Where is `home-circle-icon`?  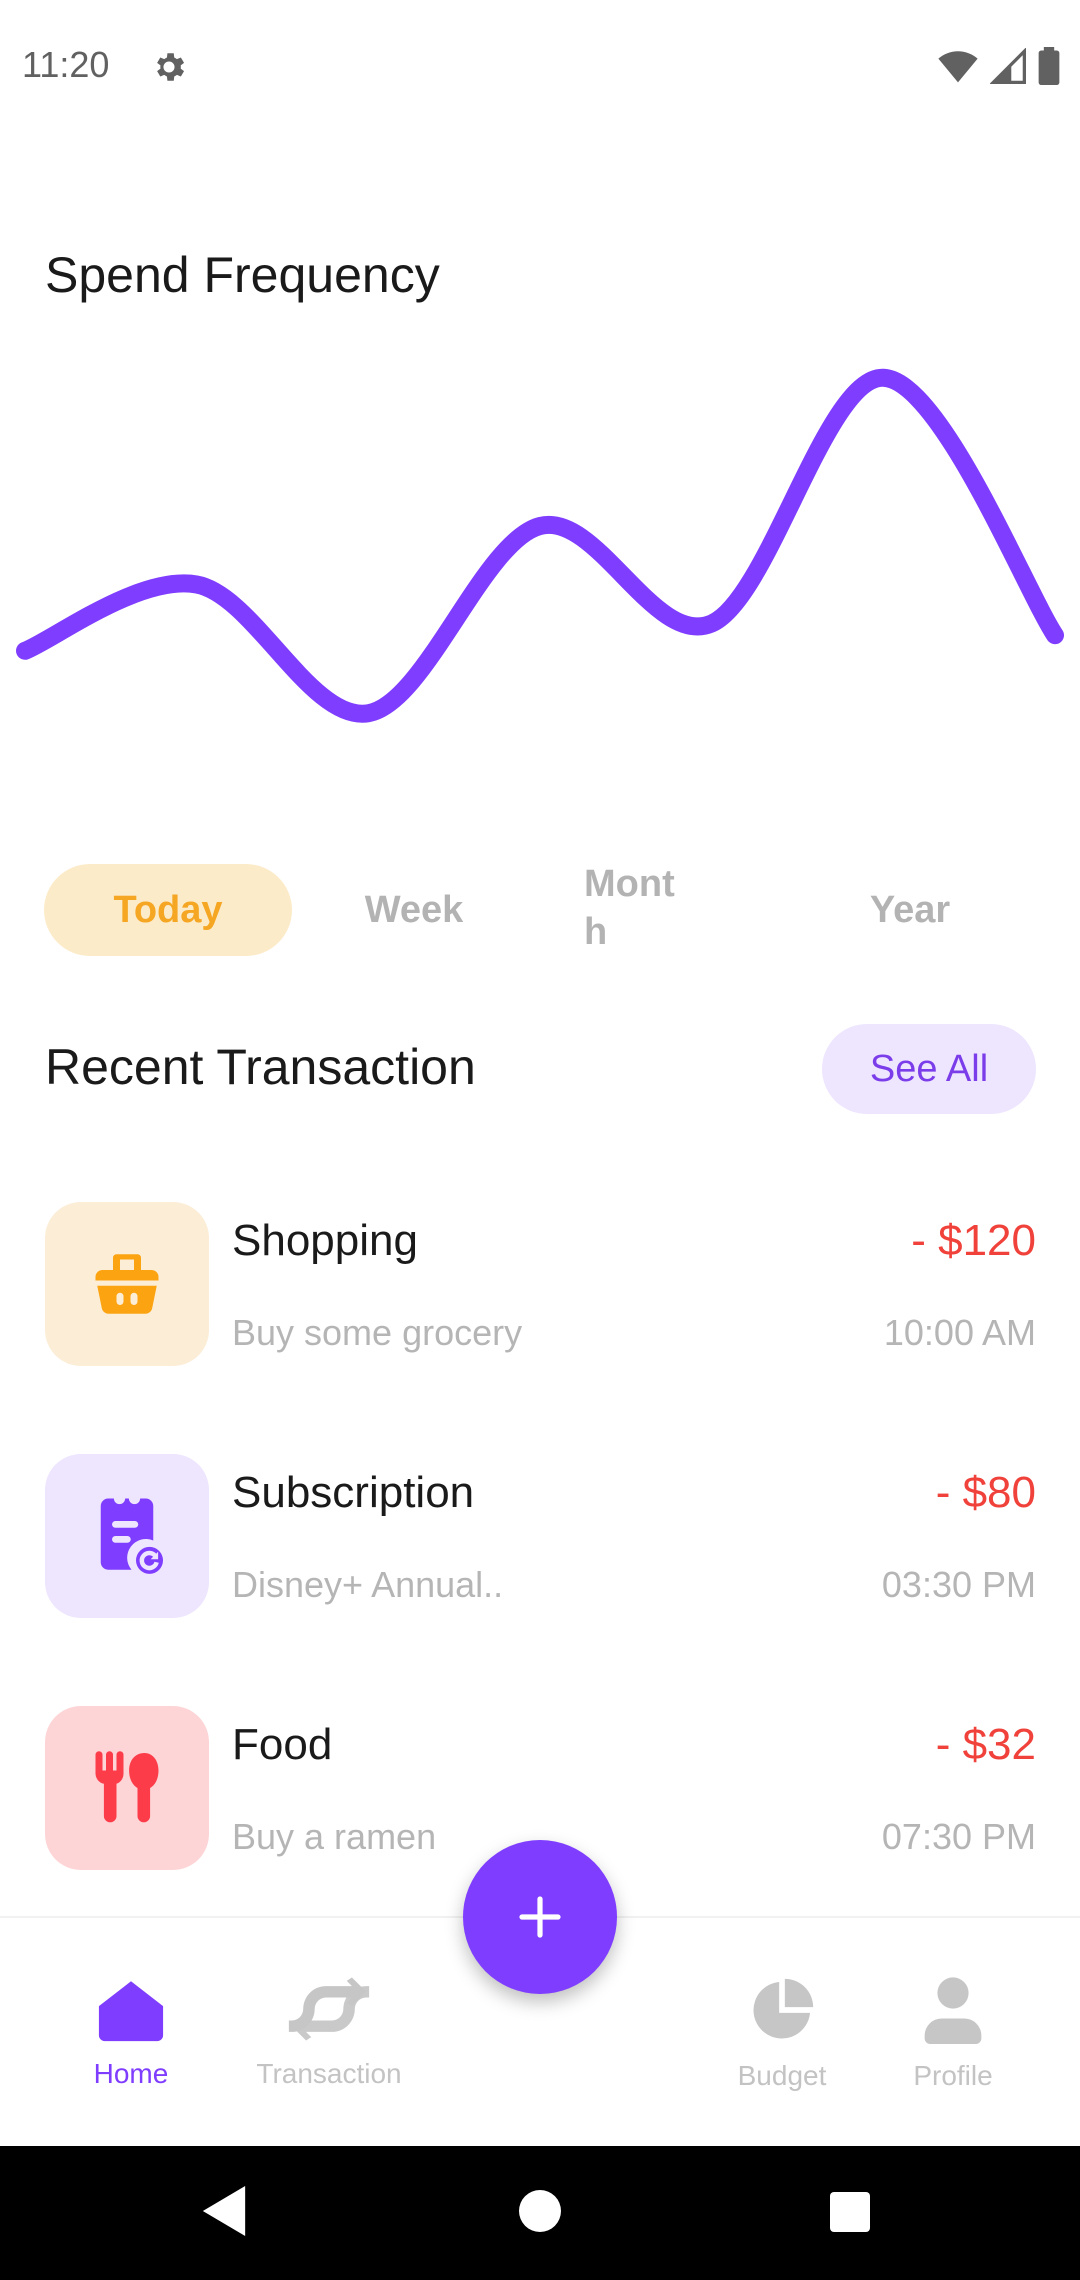 home-circle-icon is located at coordinates (540, 2211).